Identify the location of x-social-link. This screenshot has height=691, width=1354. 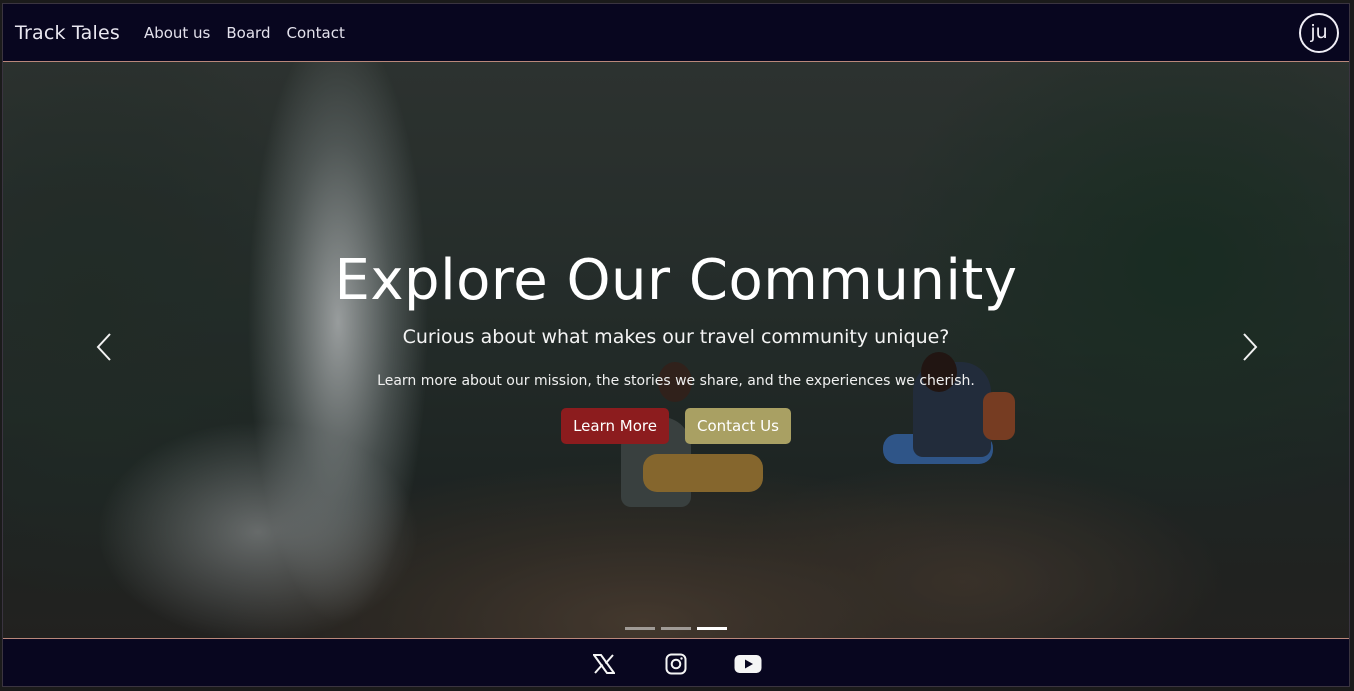
(604, 664).